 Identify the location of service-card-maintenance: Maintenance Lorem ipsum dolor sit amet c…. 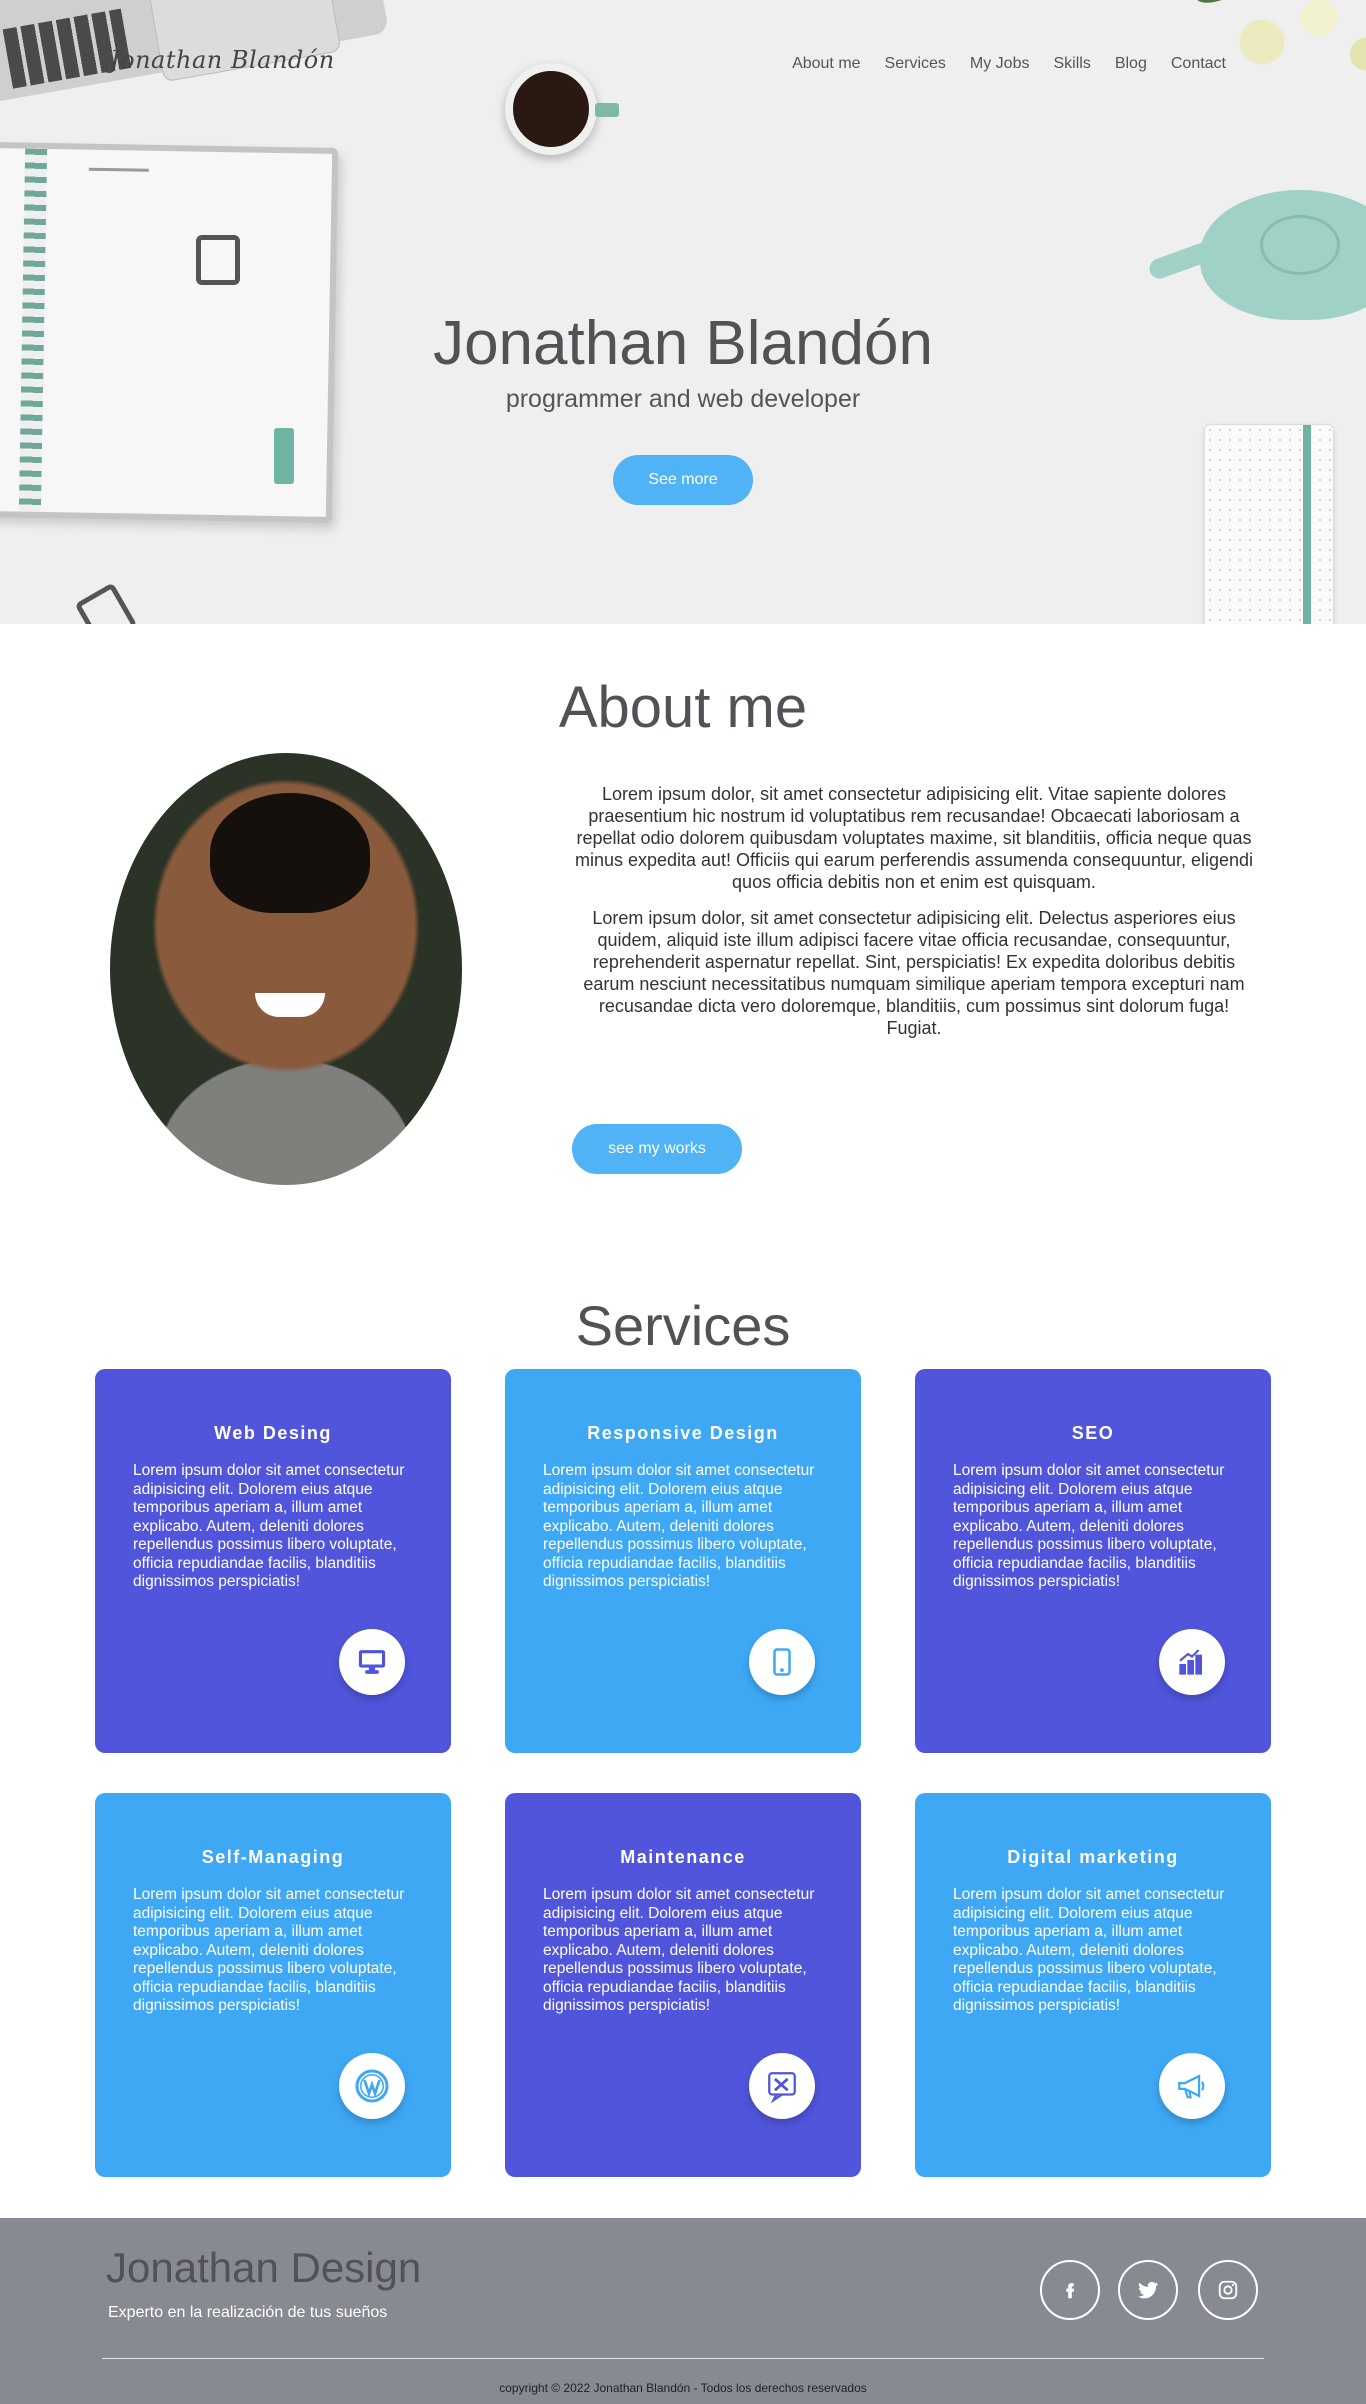
(683, 1985).